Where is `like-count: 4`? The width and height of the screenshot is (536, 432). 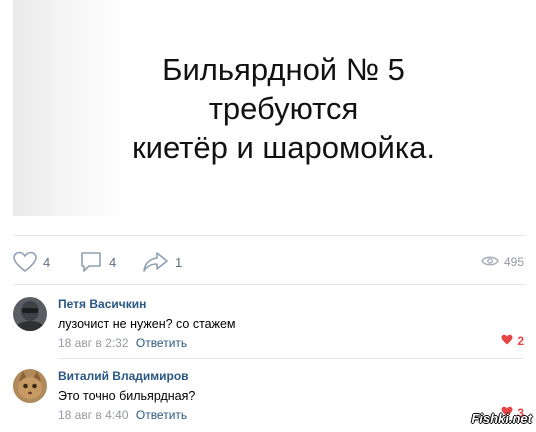
like-count: 4 is located at coordinates (47, 262).